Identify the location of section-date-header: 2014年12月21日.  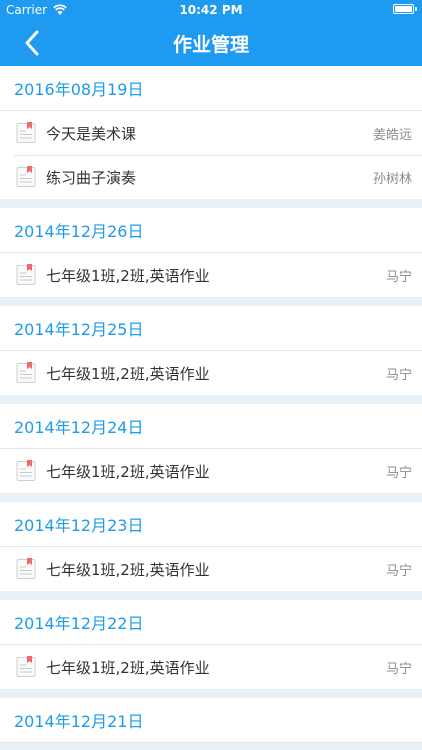
(211, 720).